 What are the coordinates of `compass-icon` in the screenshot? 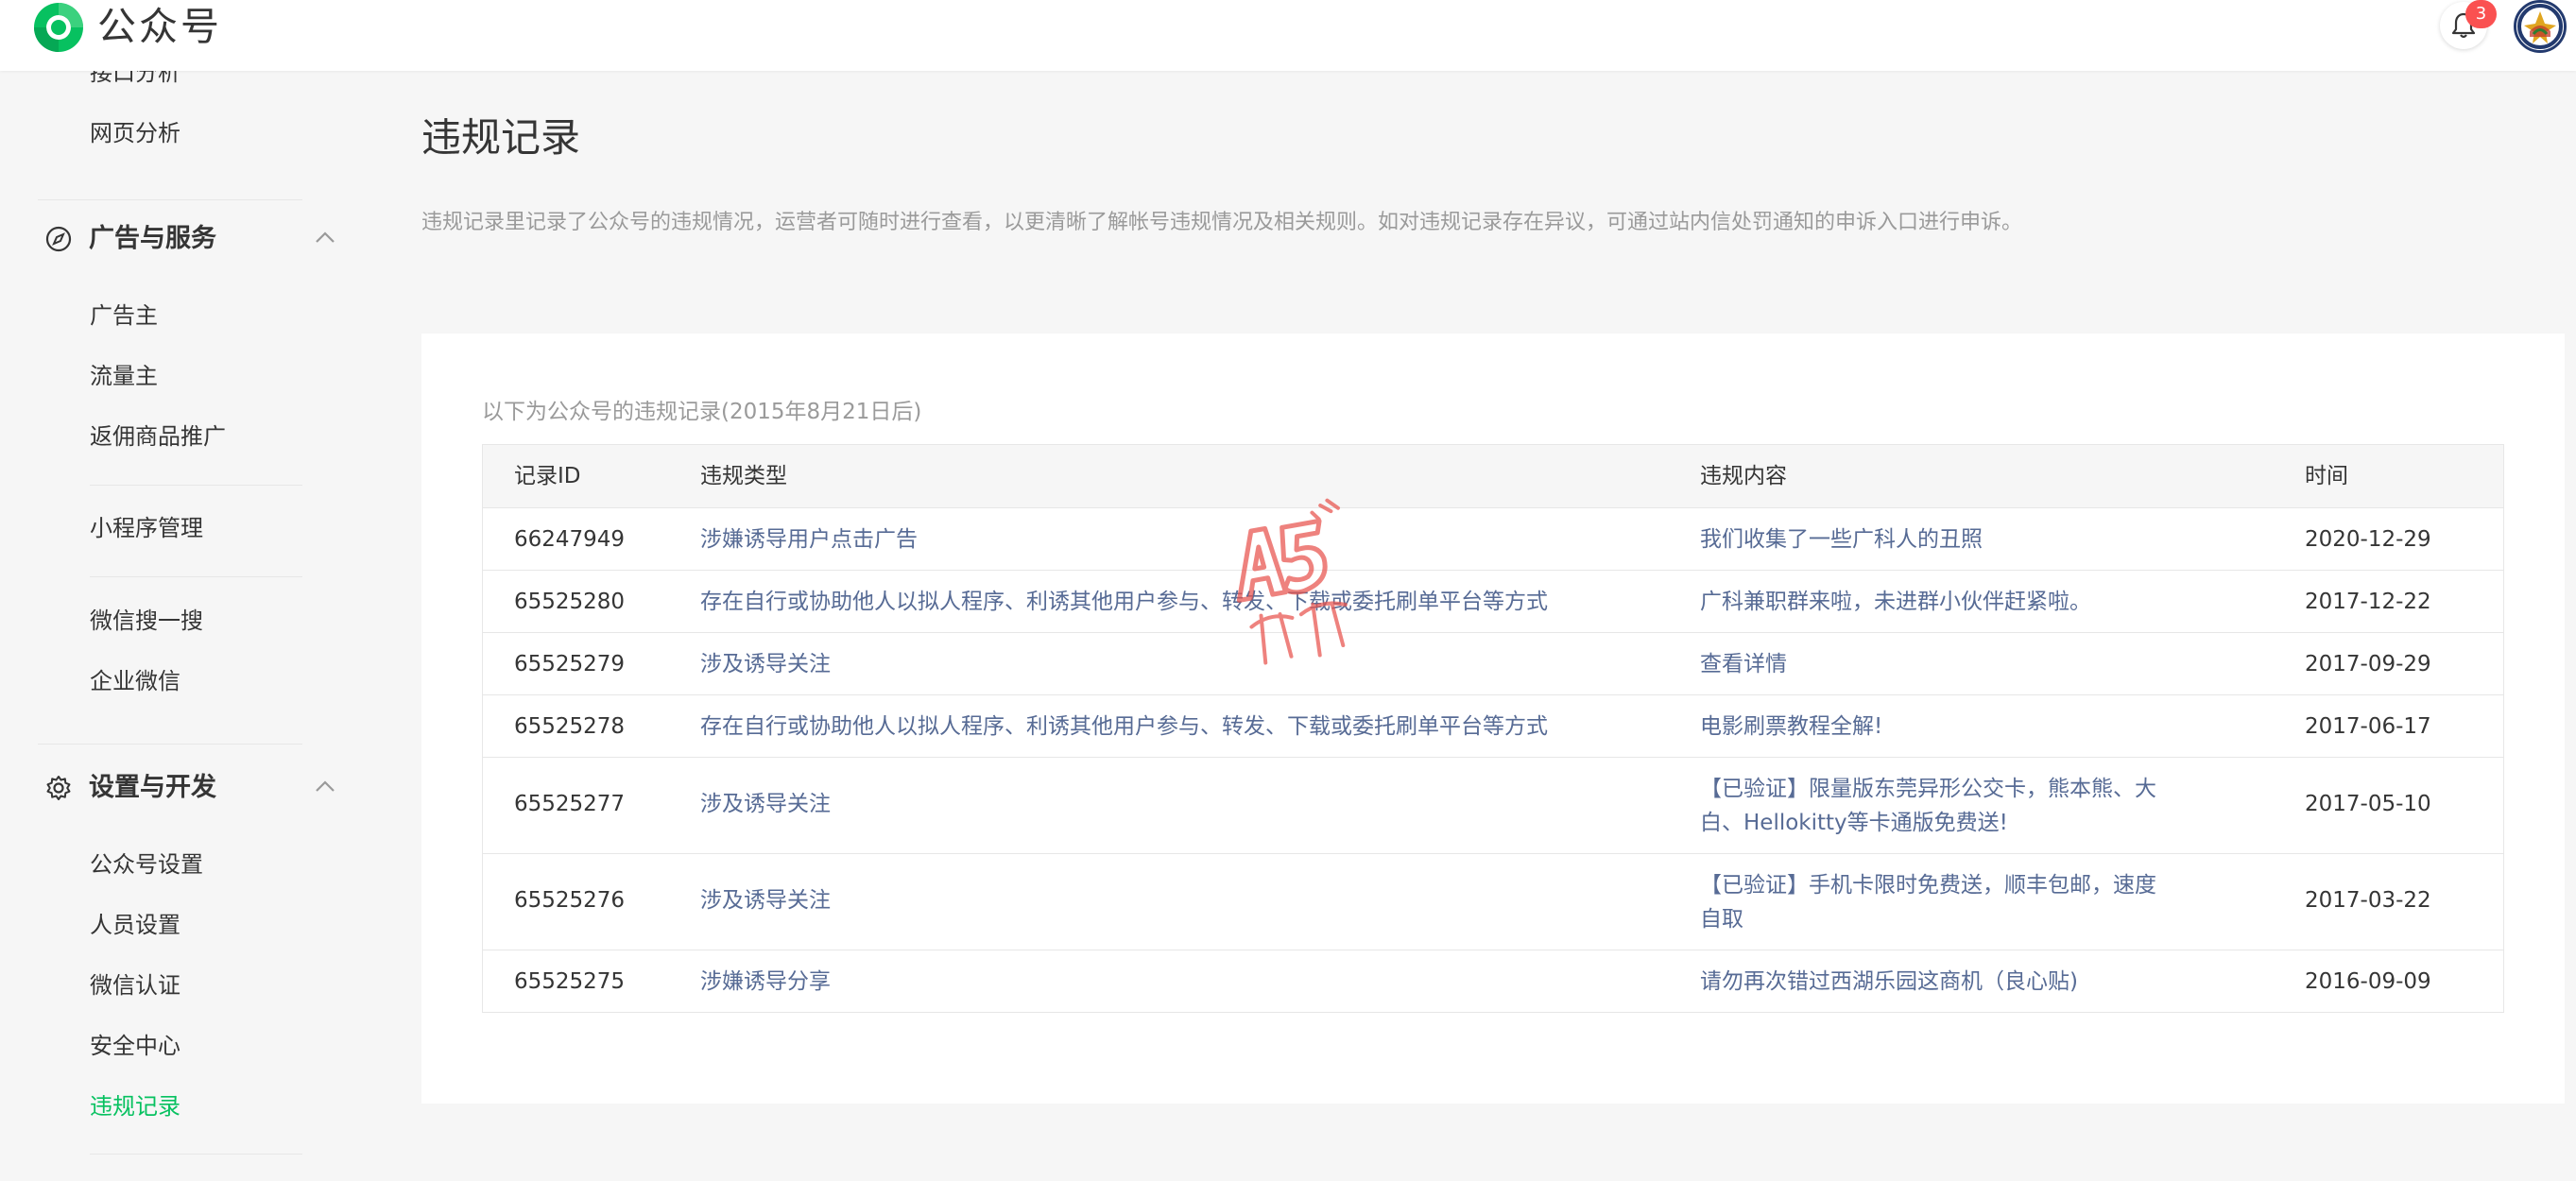 It's located at (58, 239).